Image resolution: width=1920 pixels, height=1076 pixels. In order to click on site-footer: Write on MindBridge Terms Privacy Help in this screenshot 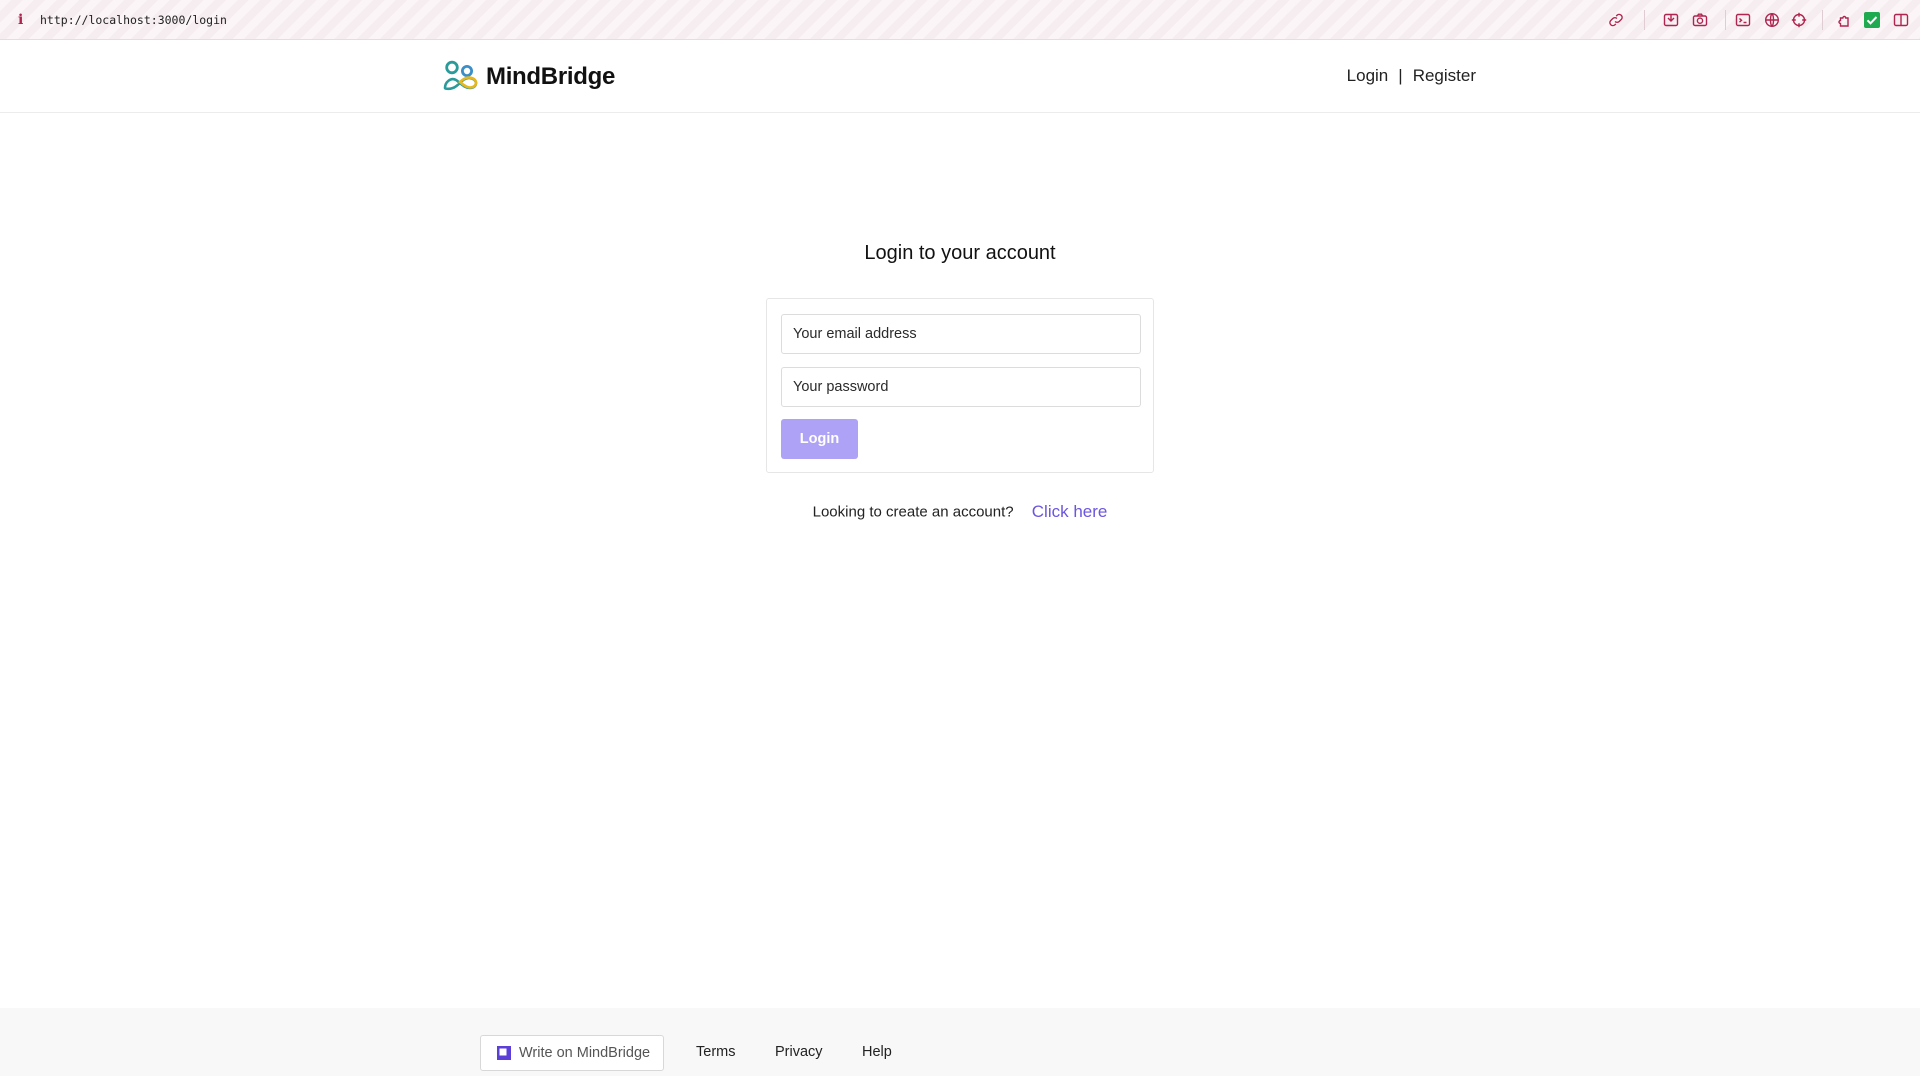, I will do `click(960, 1042)`.